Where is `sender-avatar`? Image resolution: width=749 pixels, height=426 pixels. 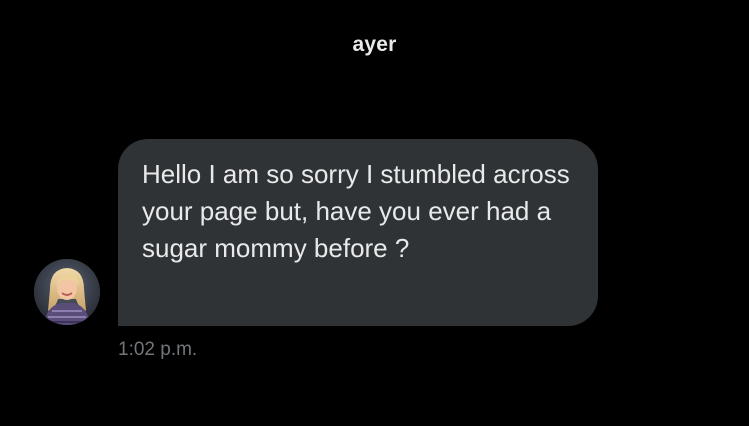
sender-avatar is located at coordinates (67, 292).